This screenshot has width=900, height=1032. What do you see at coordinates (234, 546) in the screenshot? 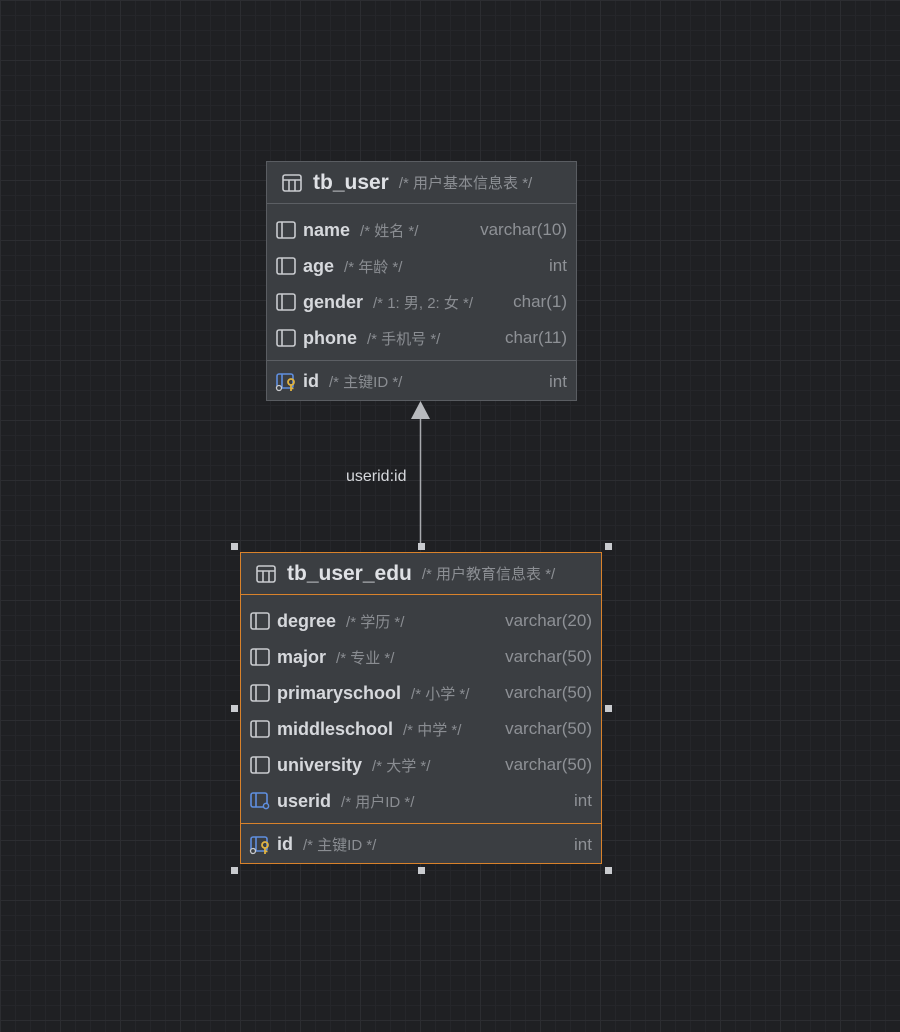
I see `selection-handle-top-left` at bounding box center [234, 546].